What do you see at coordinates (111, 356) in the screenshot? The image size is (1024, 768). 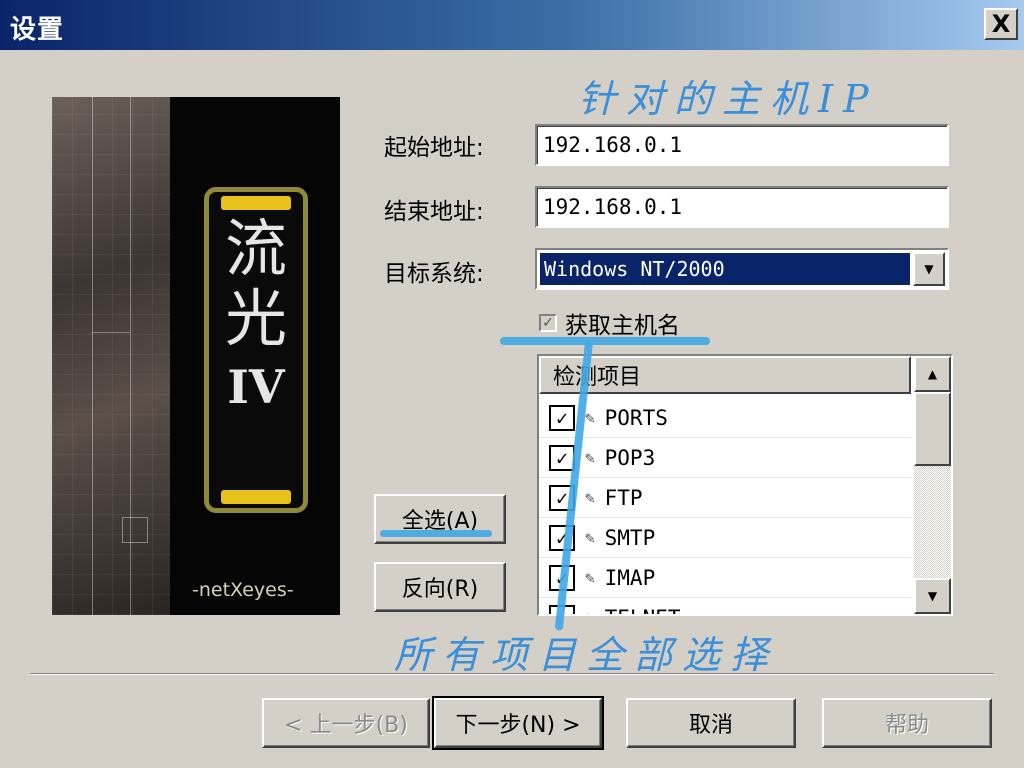 I see `banner-photo` at bounding box center [111, 356].